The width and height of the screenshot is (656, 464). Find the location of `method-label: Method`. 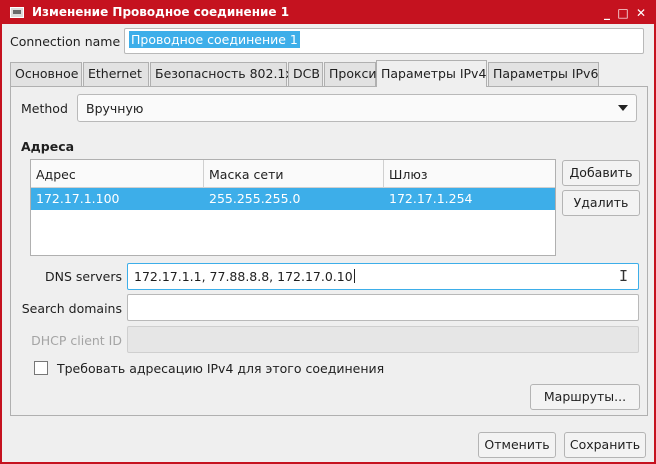

method-label: Method is located at coordinates (44, 108).